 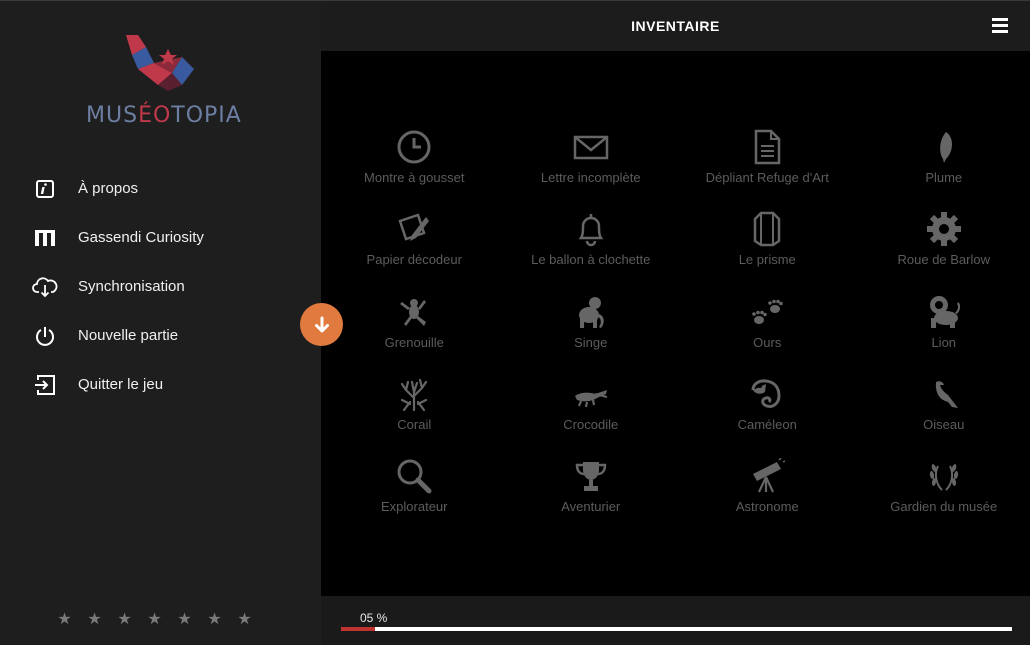 I want to click on crocodile-icon, so click(x=591, y=394).